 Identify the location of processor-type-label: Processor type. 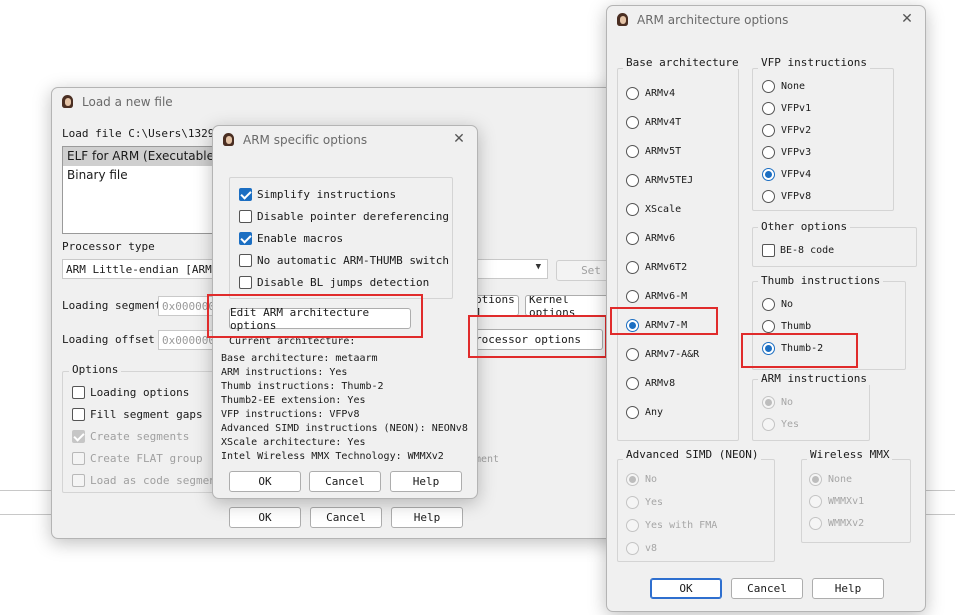
(108, 246).